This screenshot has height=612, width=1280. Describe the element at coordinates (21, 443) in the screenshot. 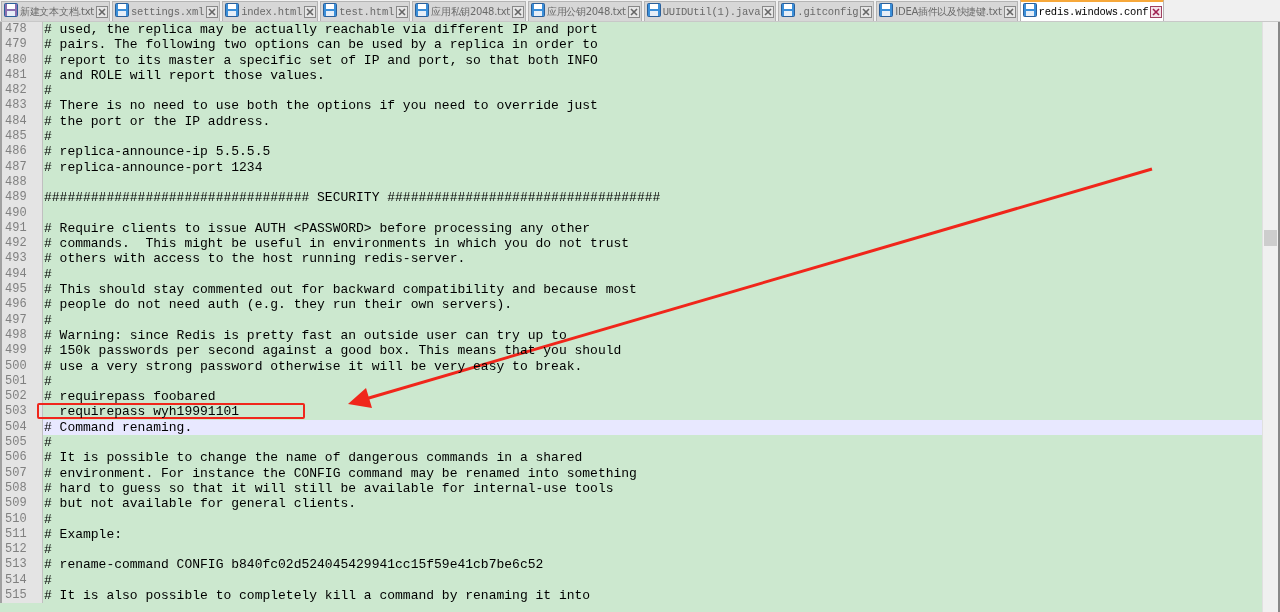

I see `line-number: 505` at that location.